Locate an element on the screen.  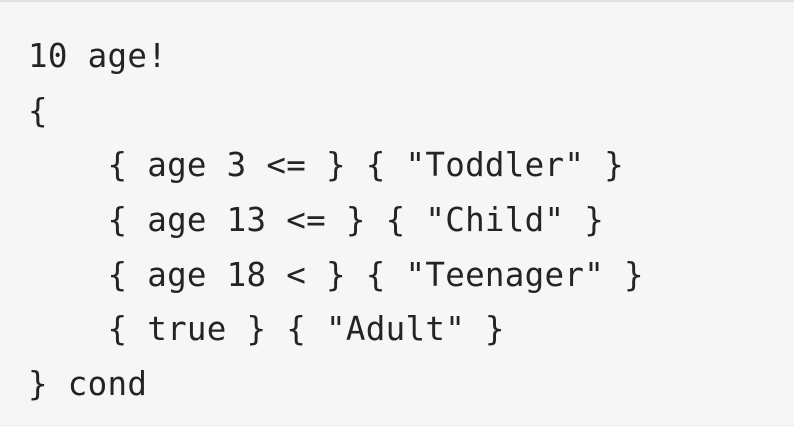
code-line: 10 age! is located at coordinates (98, 56).